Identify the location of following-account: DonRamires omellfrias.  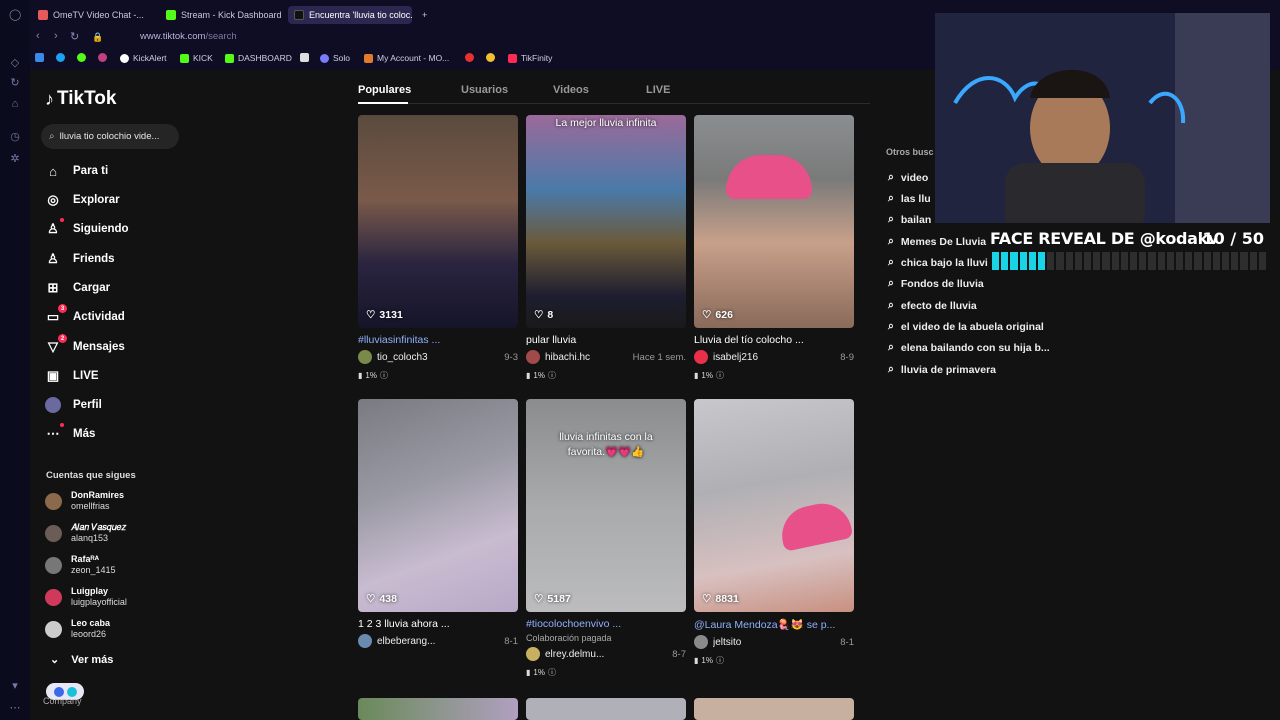
(84, 501).